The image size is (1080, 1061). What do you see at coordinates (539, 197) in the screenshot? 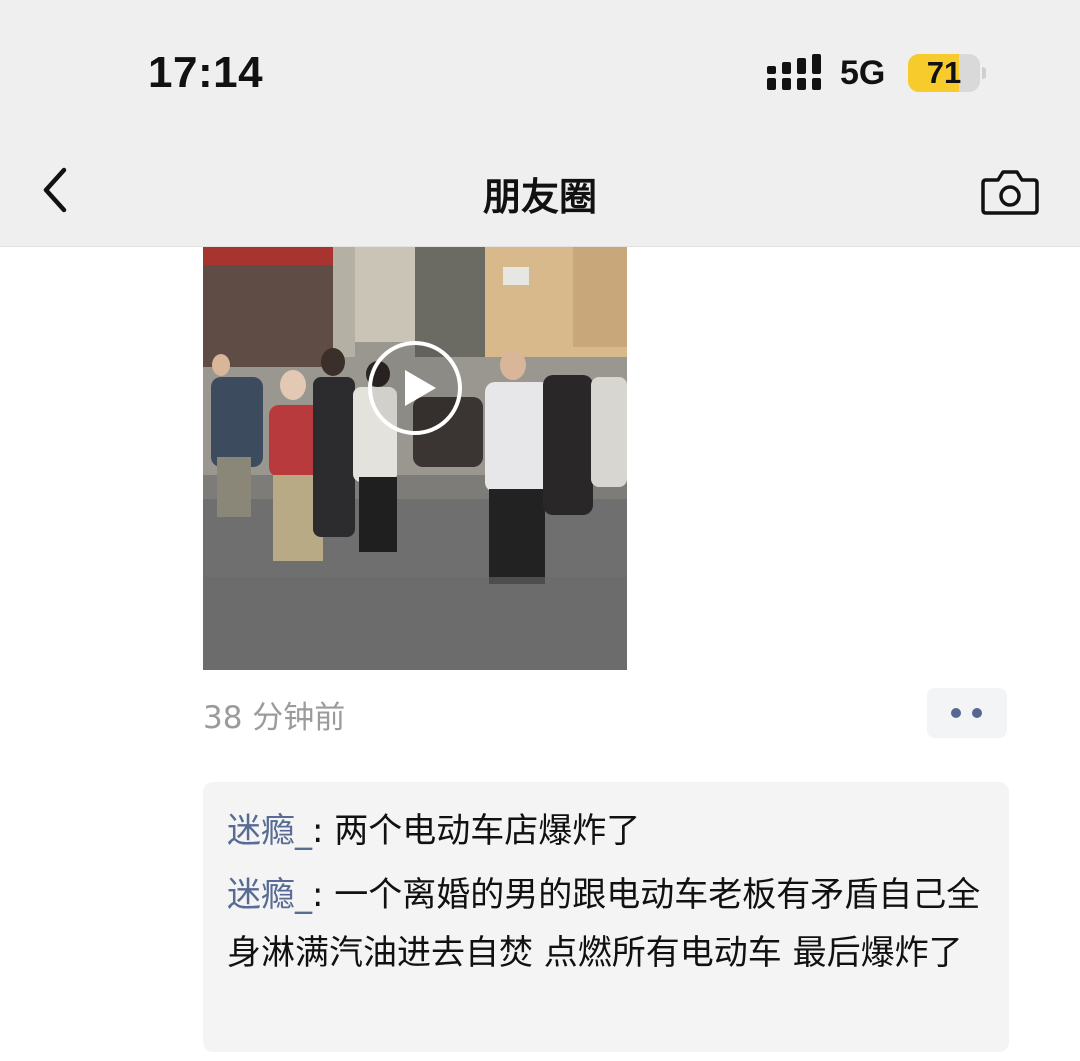
I see `page-title: 朋友圈` at bounding box center [539, 197].